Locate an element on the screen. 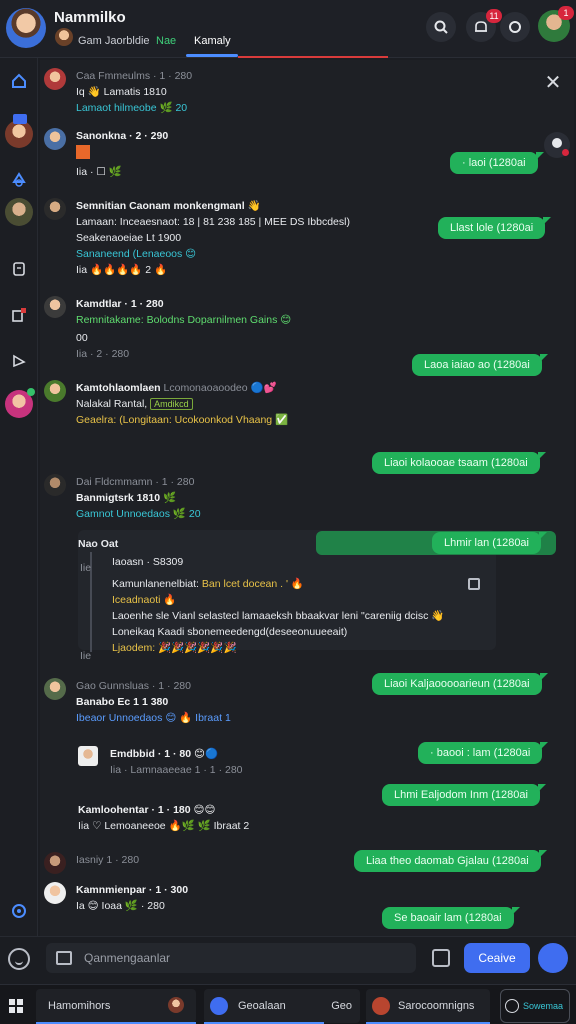 The image size is (576, 1024). message-meta: Gao Gunnsluas · 1 · 280 is located at coordinates (133, 686).